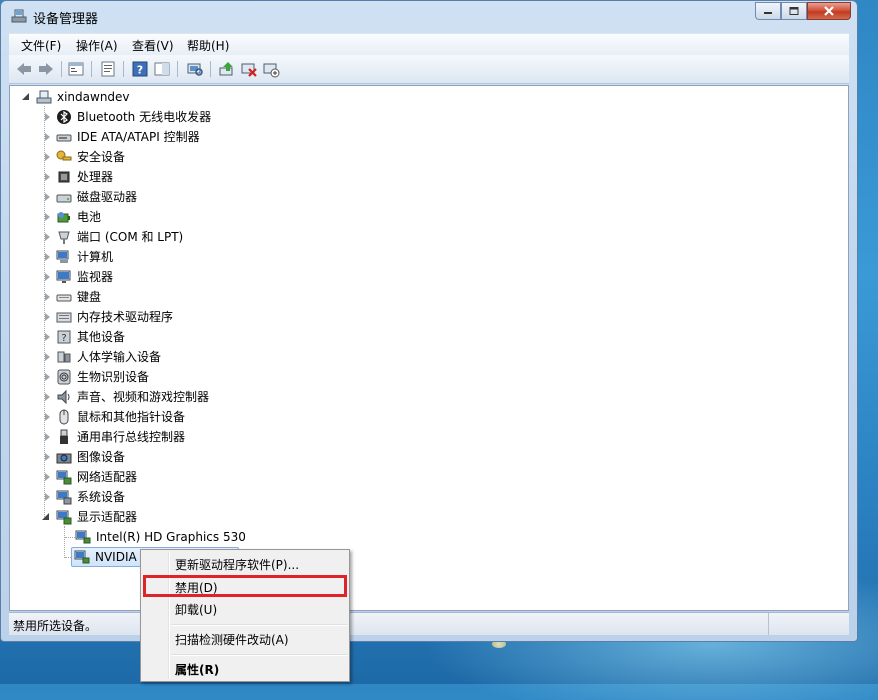 The image size is (878, 700). I want to click on window-title: 设备管理器, so click(66, 19).